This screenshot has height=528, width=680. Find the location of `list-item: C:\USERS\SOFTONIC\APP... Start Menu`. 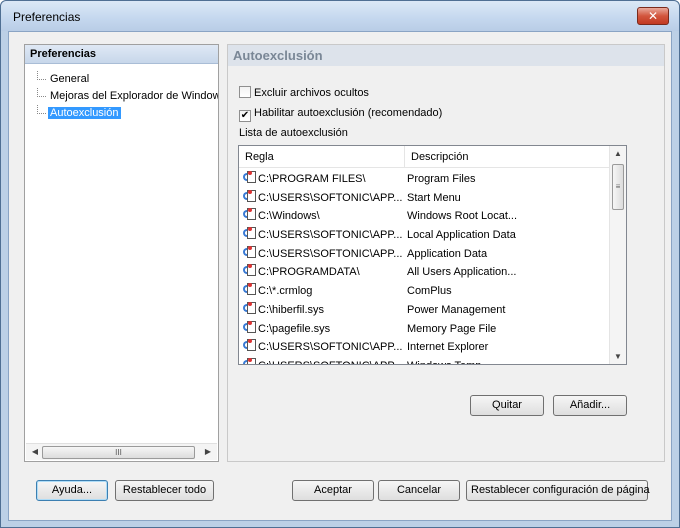

list-item: C:\USERS\SOFTONIC\APP... Start Menu is located at coordinates (424, 198).